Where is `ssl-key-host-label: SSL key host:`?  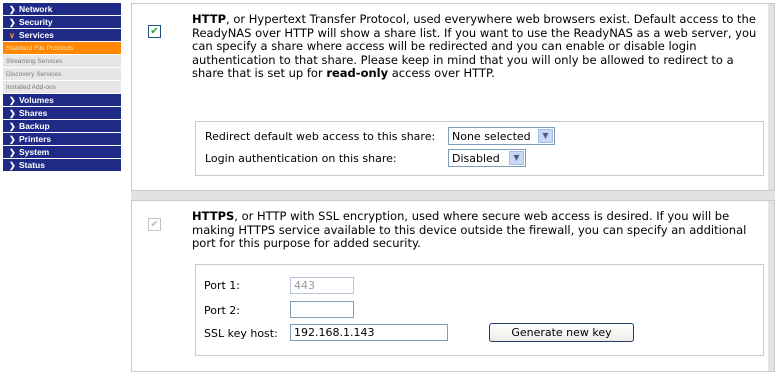
ssl-key-host-label: SSL key host: is located at coordinates (241, 333).